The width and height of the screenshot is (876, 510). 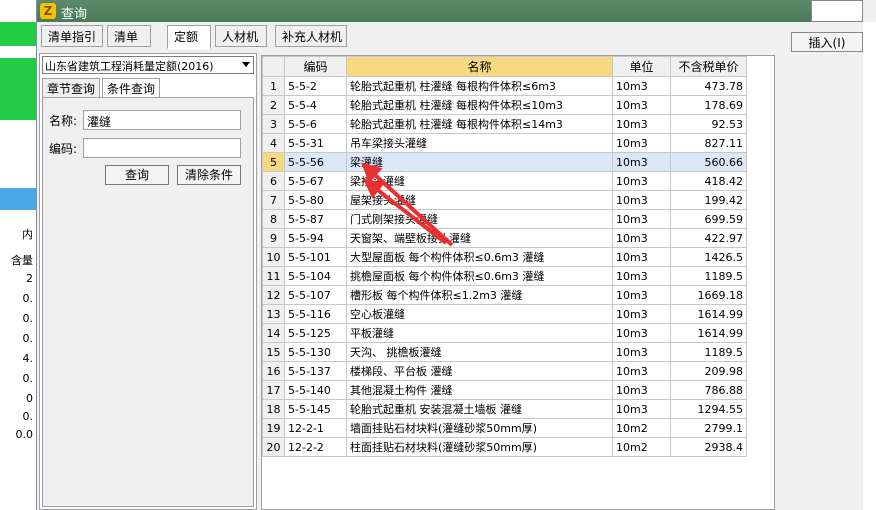 What do you see at coordinates (315, 447) in the screenshot?
I see `row-code: 12-2-2` at bounding box center [315, 447].